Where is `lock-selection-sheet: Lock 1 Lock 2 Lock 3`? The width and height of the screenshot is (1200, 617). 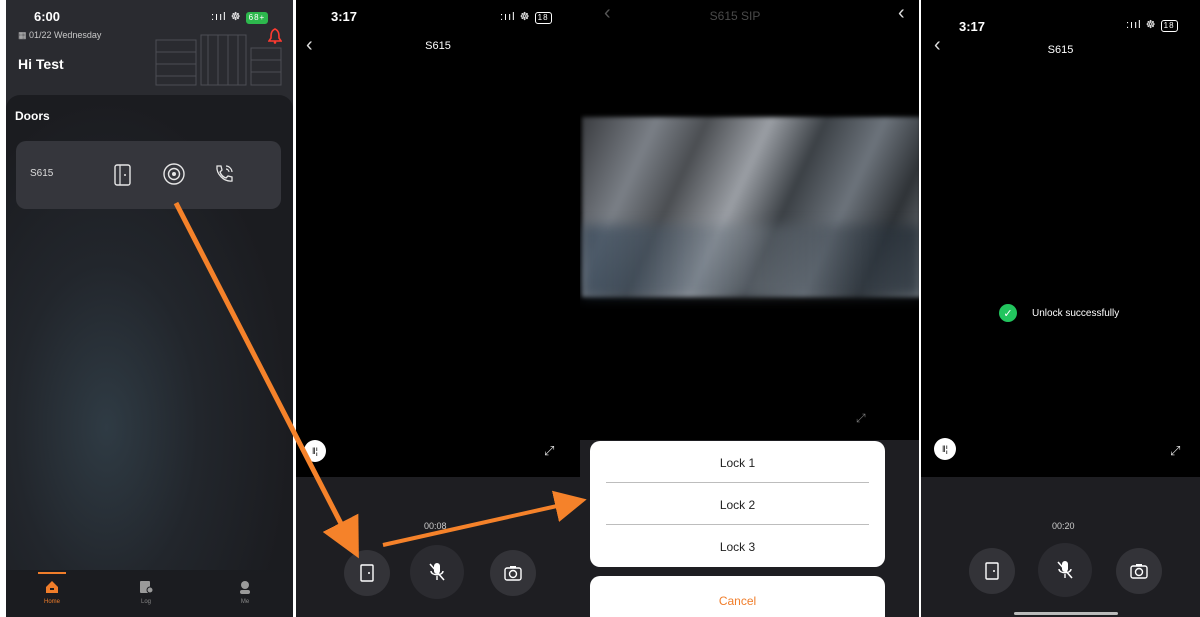 lock-selection-sheet: Lock 1 Lock 2 Lock 3 is located at coordinates (737, 504).